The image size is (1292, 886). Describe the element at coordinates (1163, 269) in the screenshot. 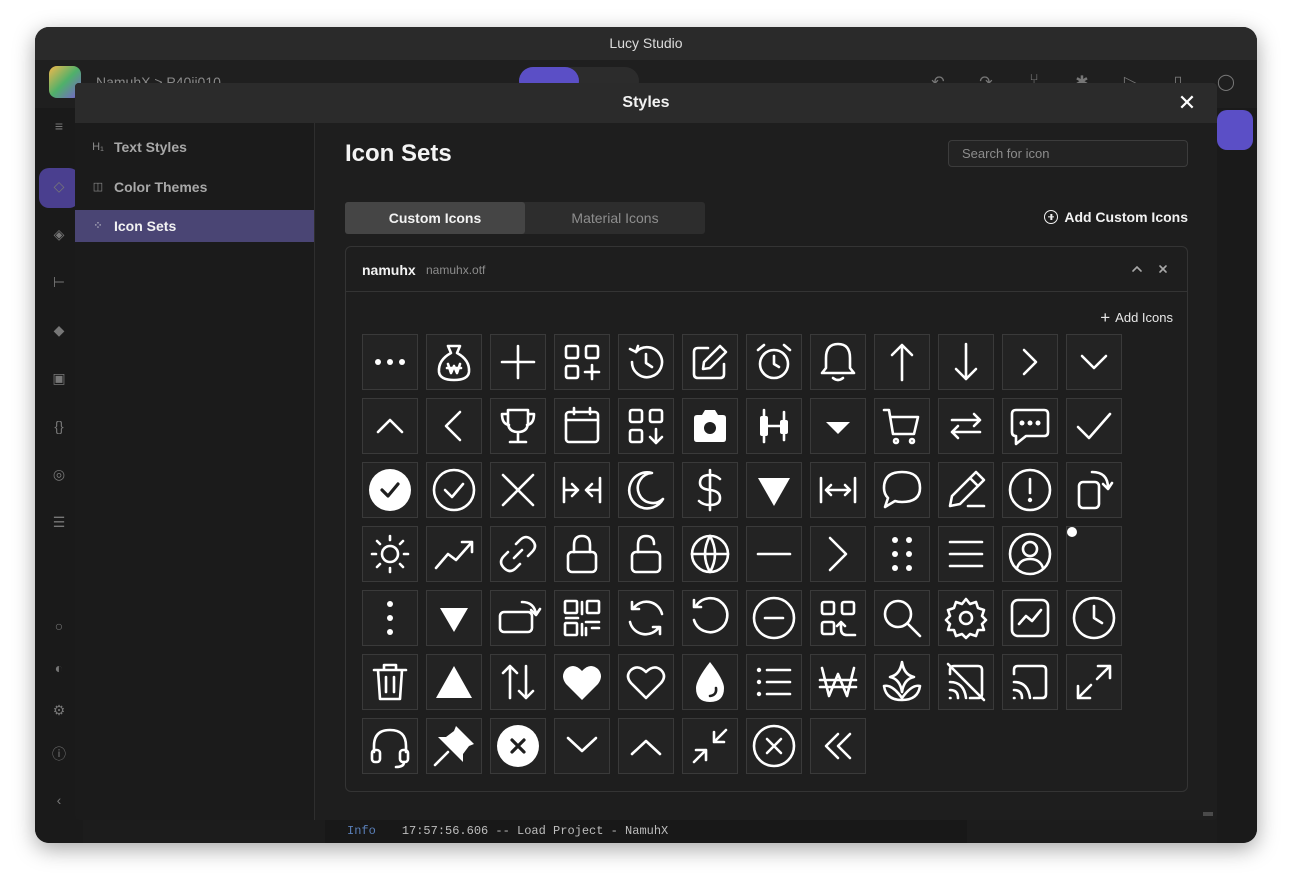

I see `close-icon` at that location.